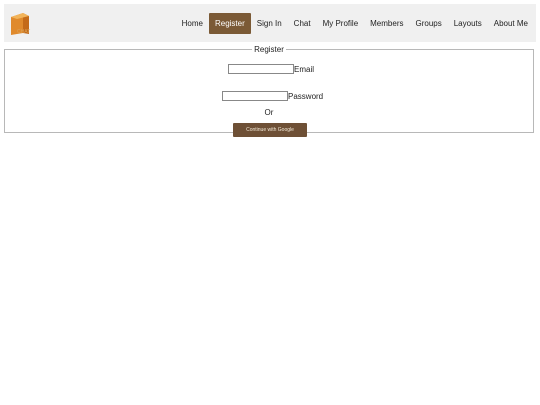  Describe the element at coordinates (21, 24) in the screenshot. I see `book-logo-icon: CHAT` at that location.